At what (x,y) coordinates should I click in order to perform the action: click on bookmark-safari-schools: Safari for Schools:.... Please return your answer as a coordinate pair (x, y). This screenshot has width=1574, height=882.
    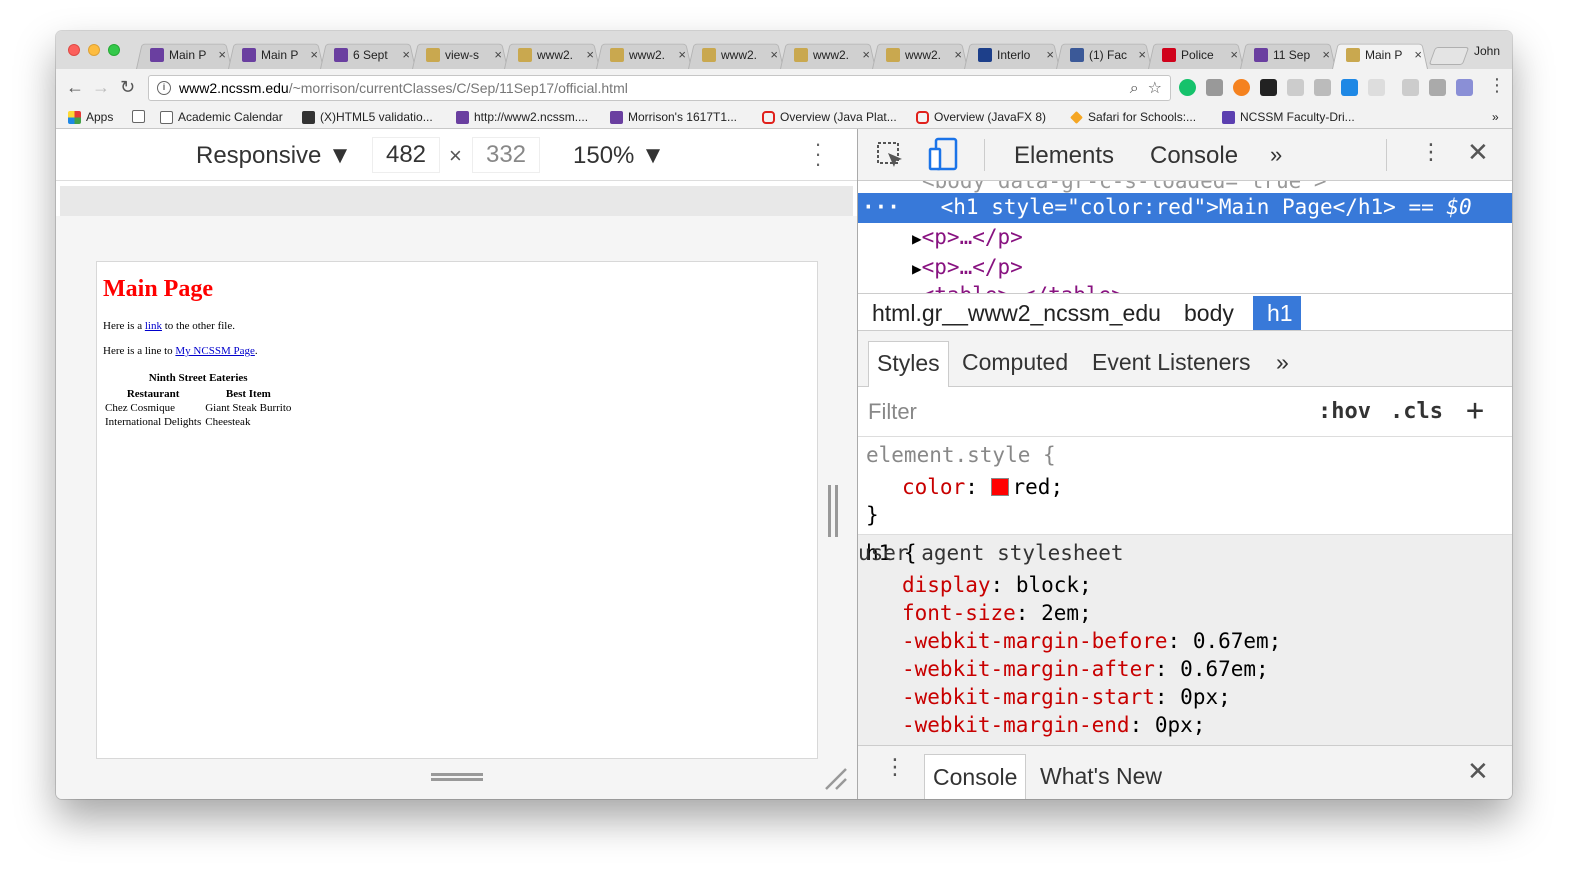
    Looking at the image, I should click on (1133, 117).